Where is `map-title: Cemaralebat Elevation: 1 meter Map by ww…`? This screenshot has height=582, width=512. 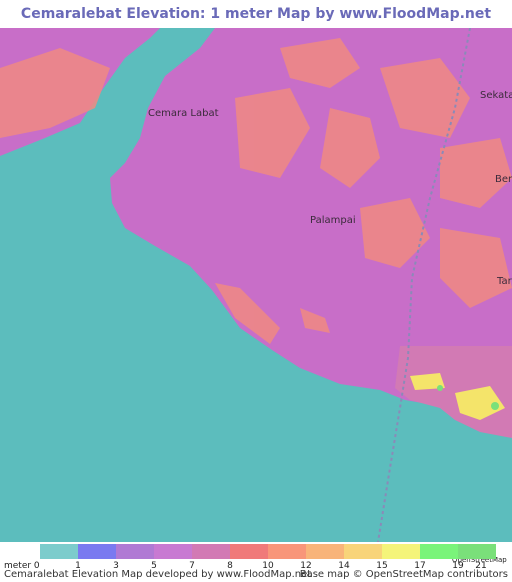
map-title: Cemaralebat Elevation: 1 meter Map by ww… is located at coordinates (256, 28).